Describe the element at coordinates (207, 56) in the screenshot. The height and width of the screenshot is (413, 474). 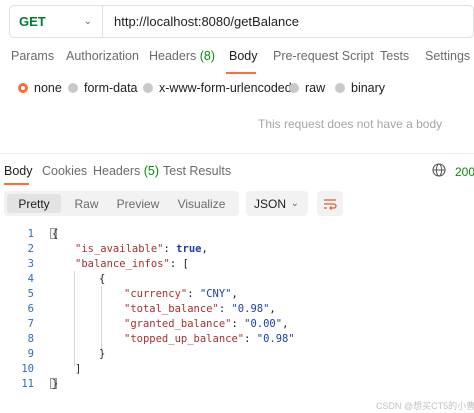
I see `tab-headers-count: (8)` at that location.